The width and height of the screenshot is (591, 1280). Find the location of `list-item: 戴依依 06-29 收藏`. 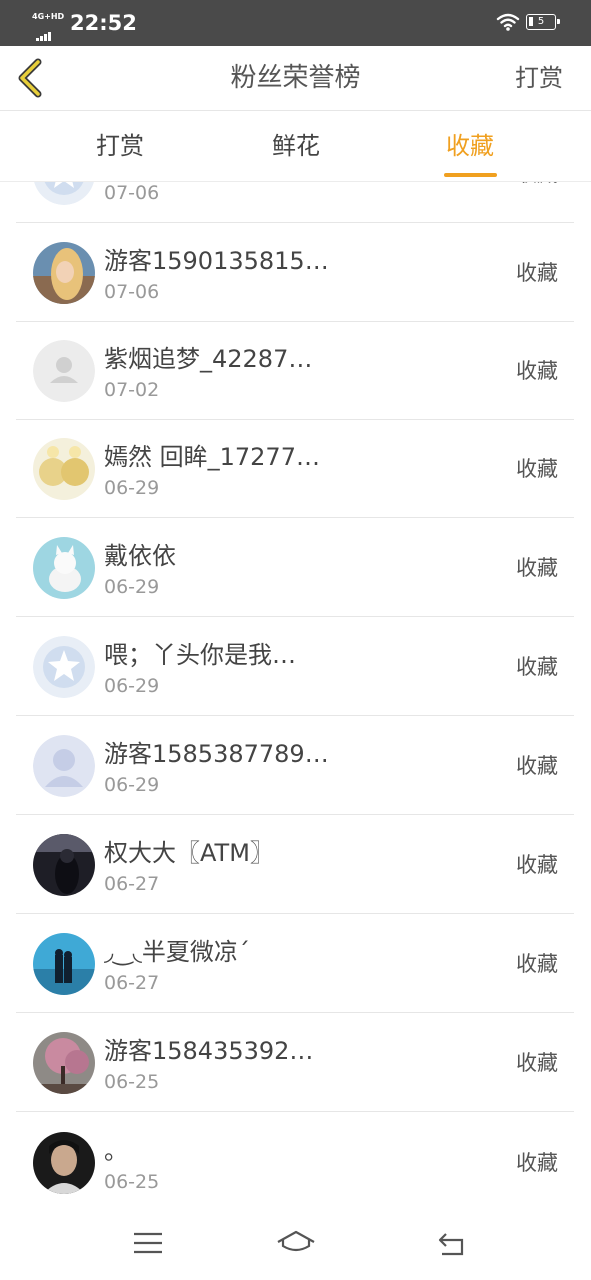

list-item: 戴依依 06-29 收藏 is located at coordinates (295, 568).